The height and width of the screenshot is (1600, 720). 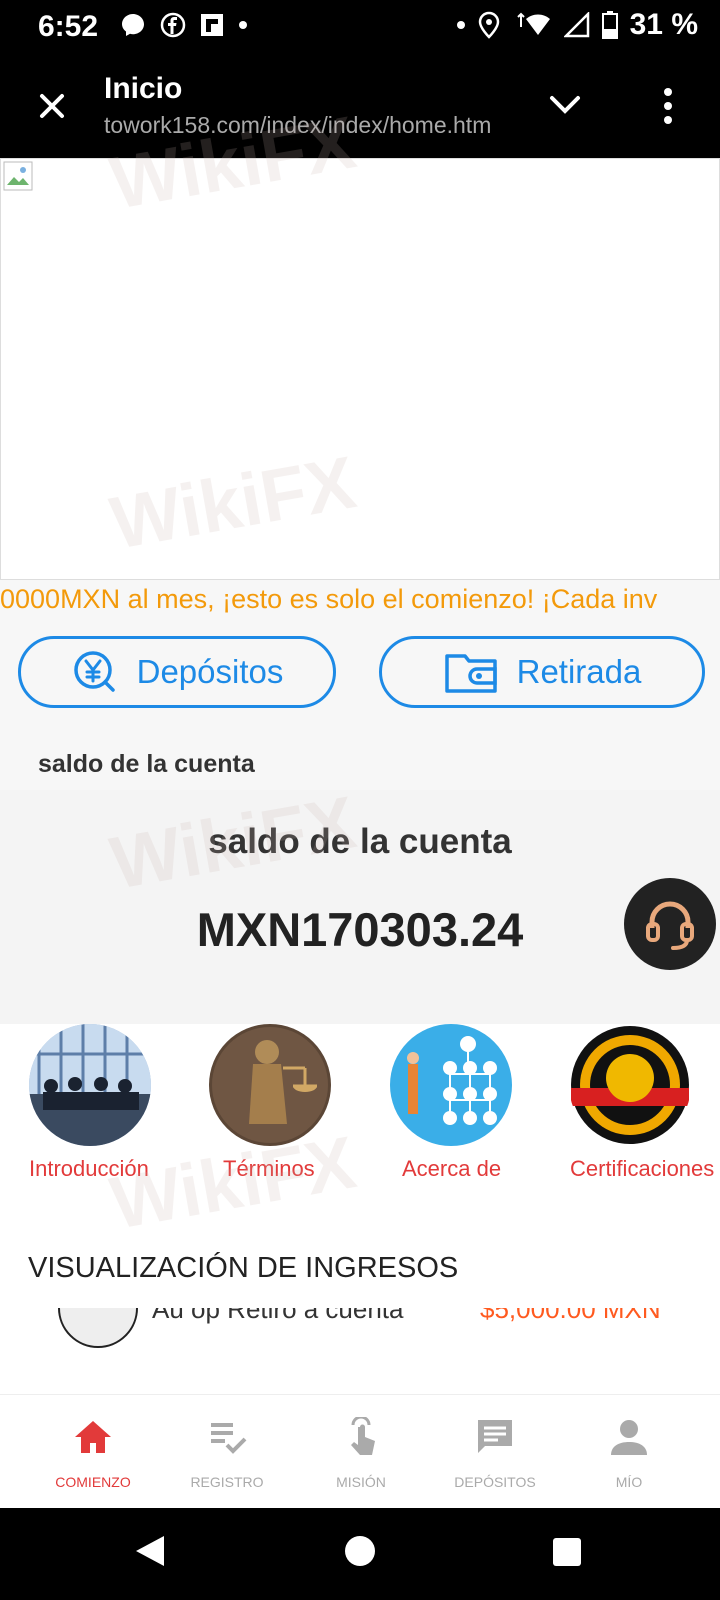 I want to click on status-bar: 6:52 31 %, so click(x=360, y=26).